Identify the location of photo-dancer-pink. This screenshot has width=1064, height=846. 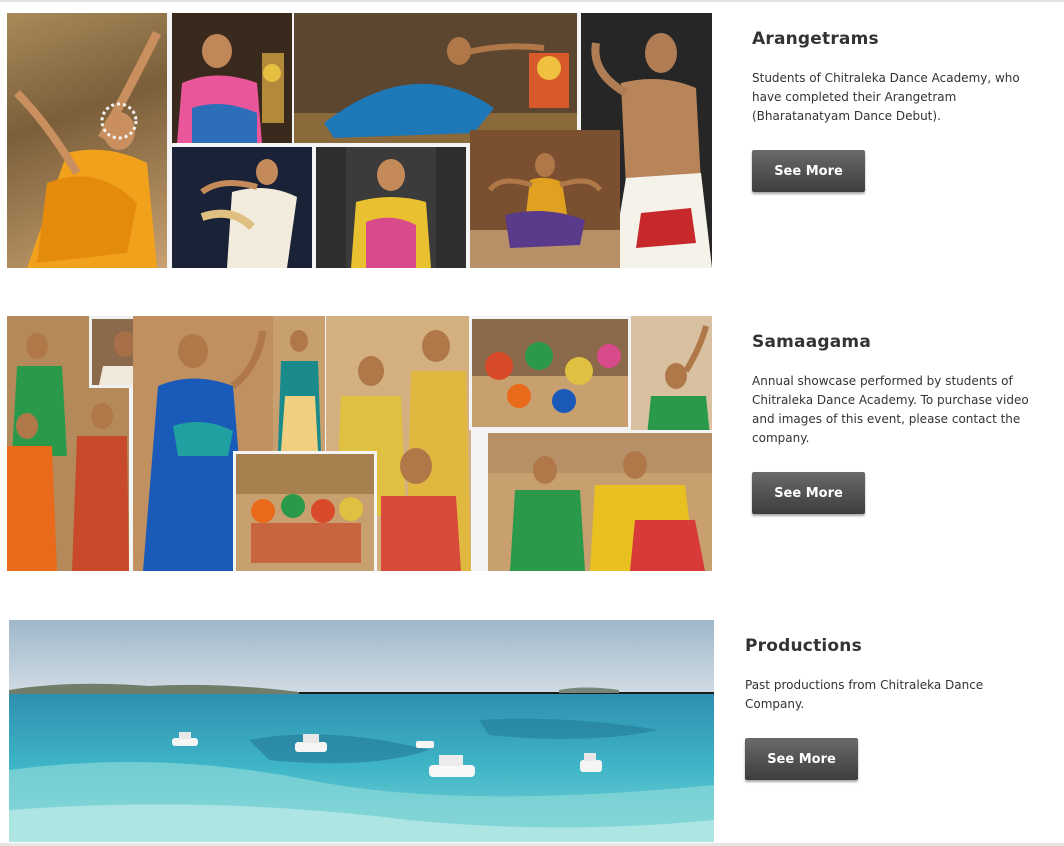
(232, 78).